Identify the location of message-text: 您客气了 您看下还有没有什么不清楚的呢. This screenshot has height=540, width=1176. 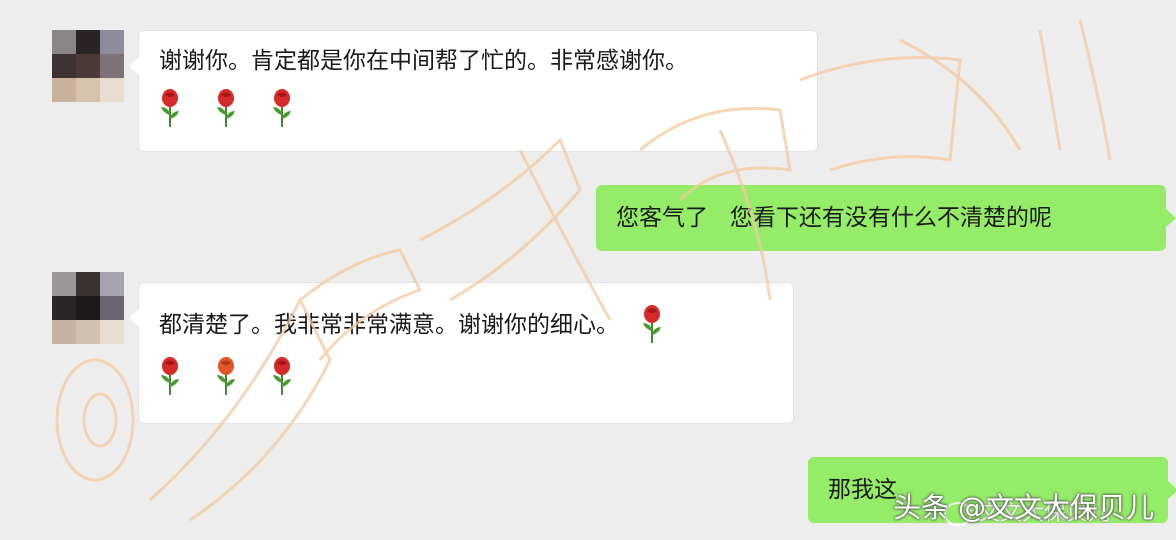
(834, 218).